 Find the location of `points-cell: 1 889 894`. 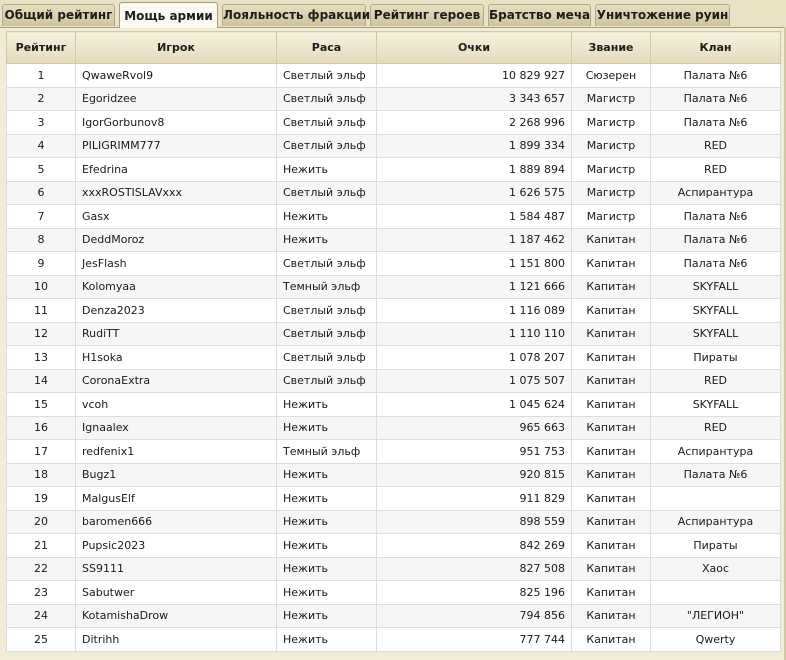

points-cell: 1 889 894 is located at coordinates (474, 169).